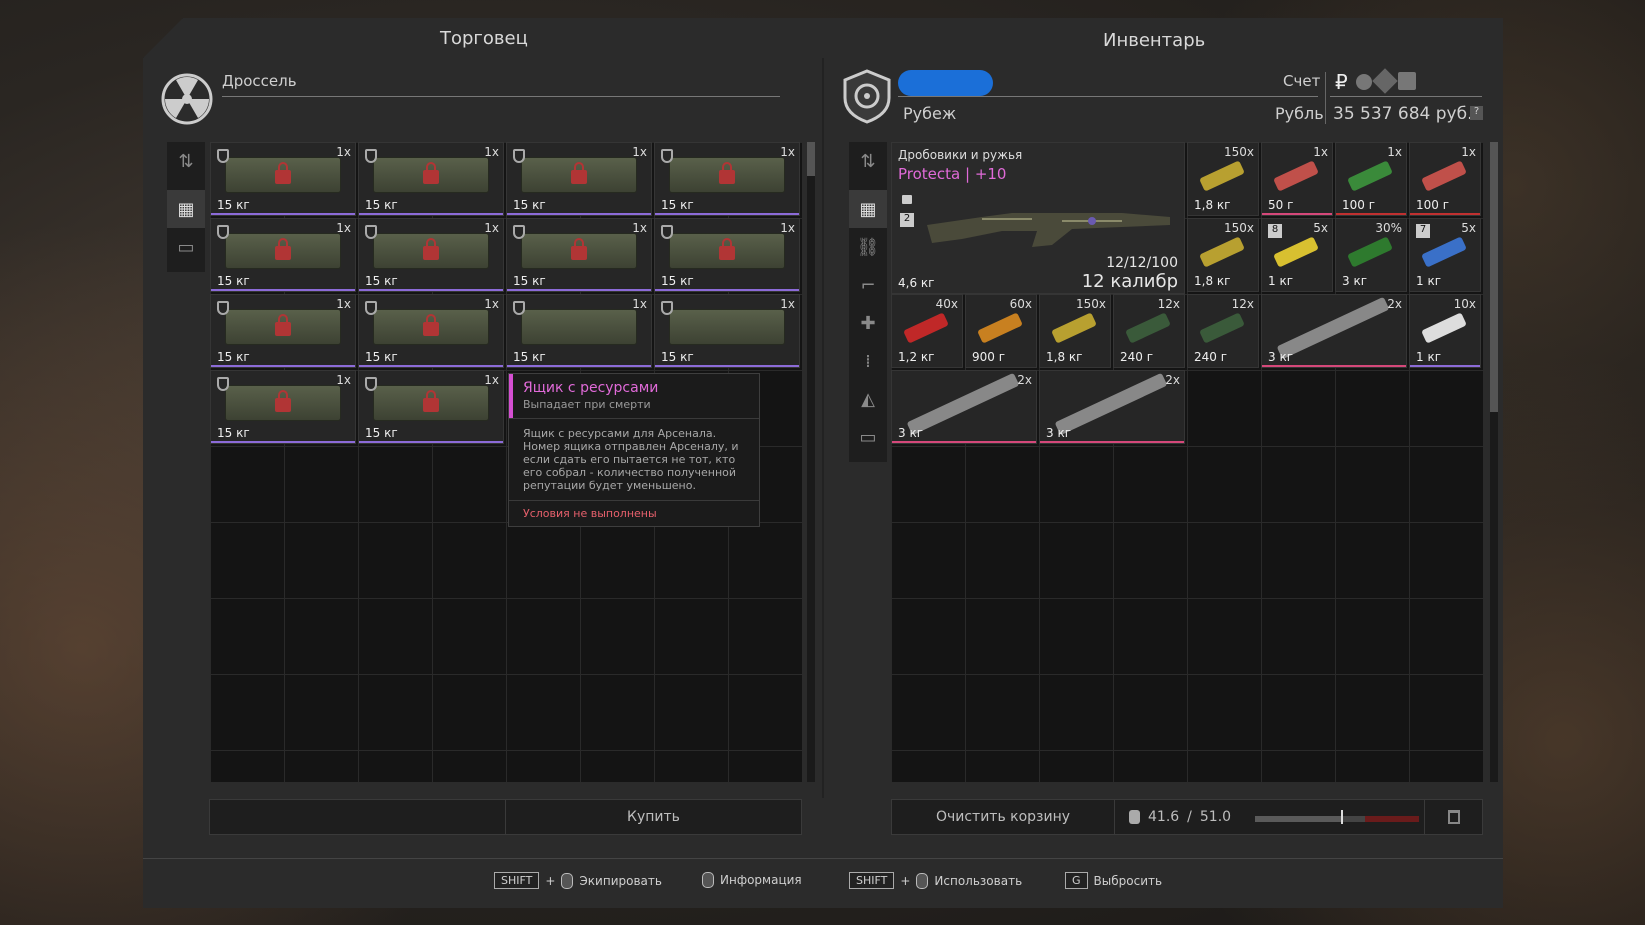 This screenshot has width=1645, height=925. What do you see at coordinates (587, 404) in the screenshot?
I see `tooltip-subtitle: Выпадает при смерти` at bounding box center [587, 404].